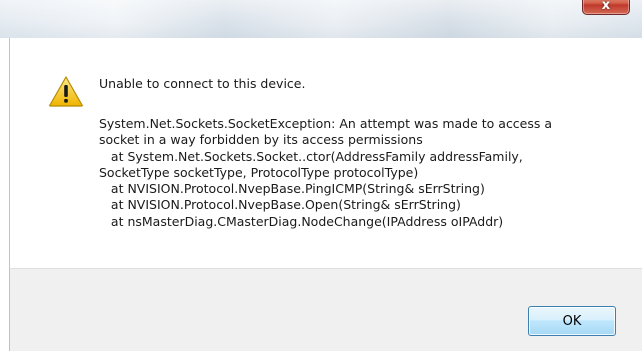 The height and width of the screenshot is (351, 642). I want to click on close-icon: x, so click(606, 6).